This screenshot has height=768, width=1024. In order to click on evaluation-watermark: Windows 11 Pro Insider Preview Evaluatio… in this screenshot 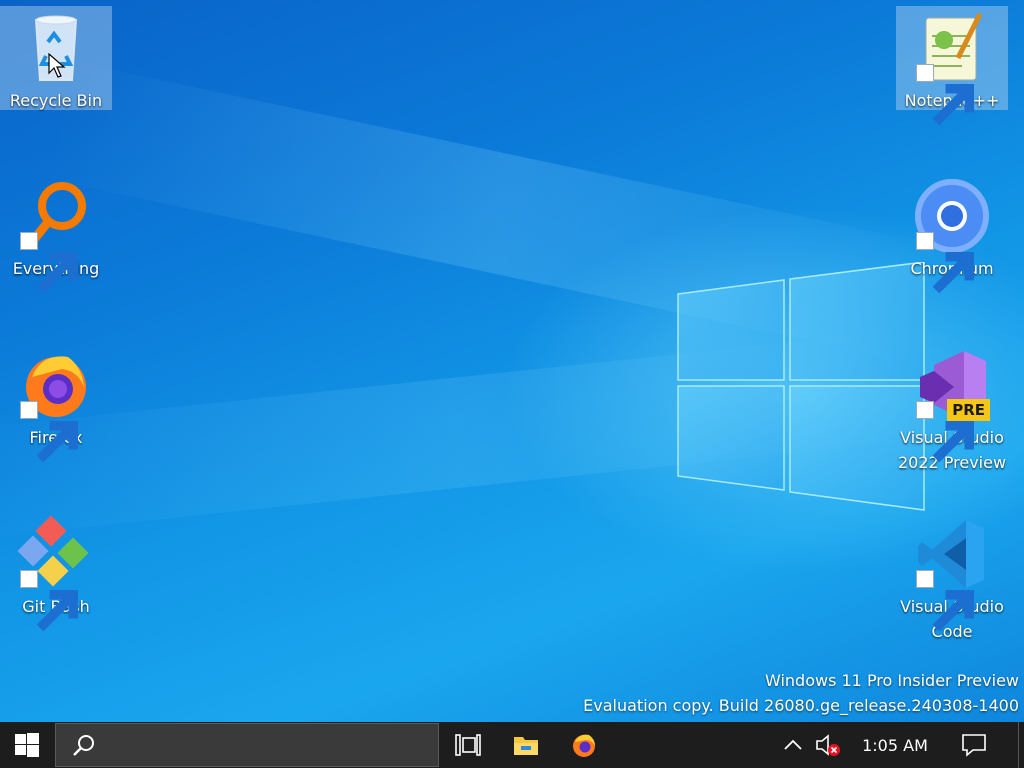, I will do `click(801, 693)`.